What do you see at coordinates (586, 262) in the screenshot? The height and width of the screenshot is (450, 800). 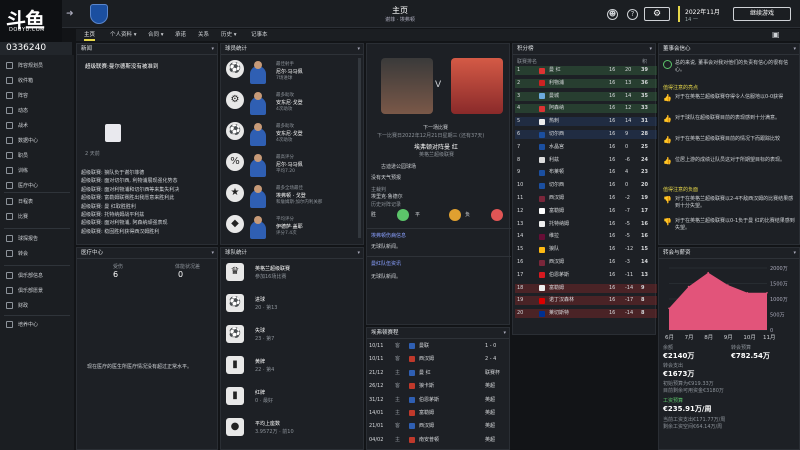 I see `table-row: 16 西汉姆 16 -3 14` at bounding box center [586, 262].